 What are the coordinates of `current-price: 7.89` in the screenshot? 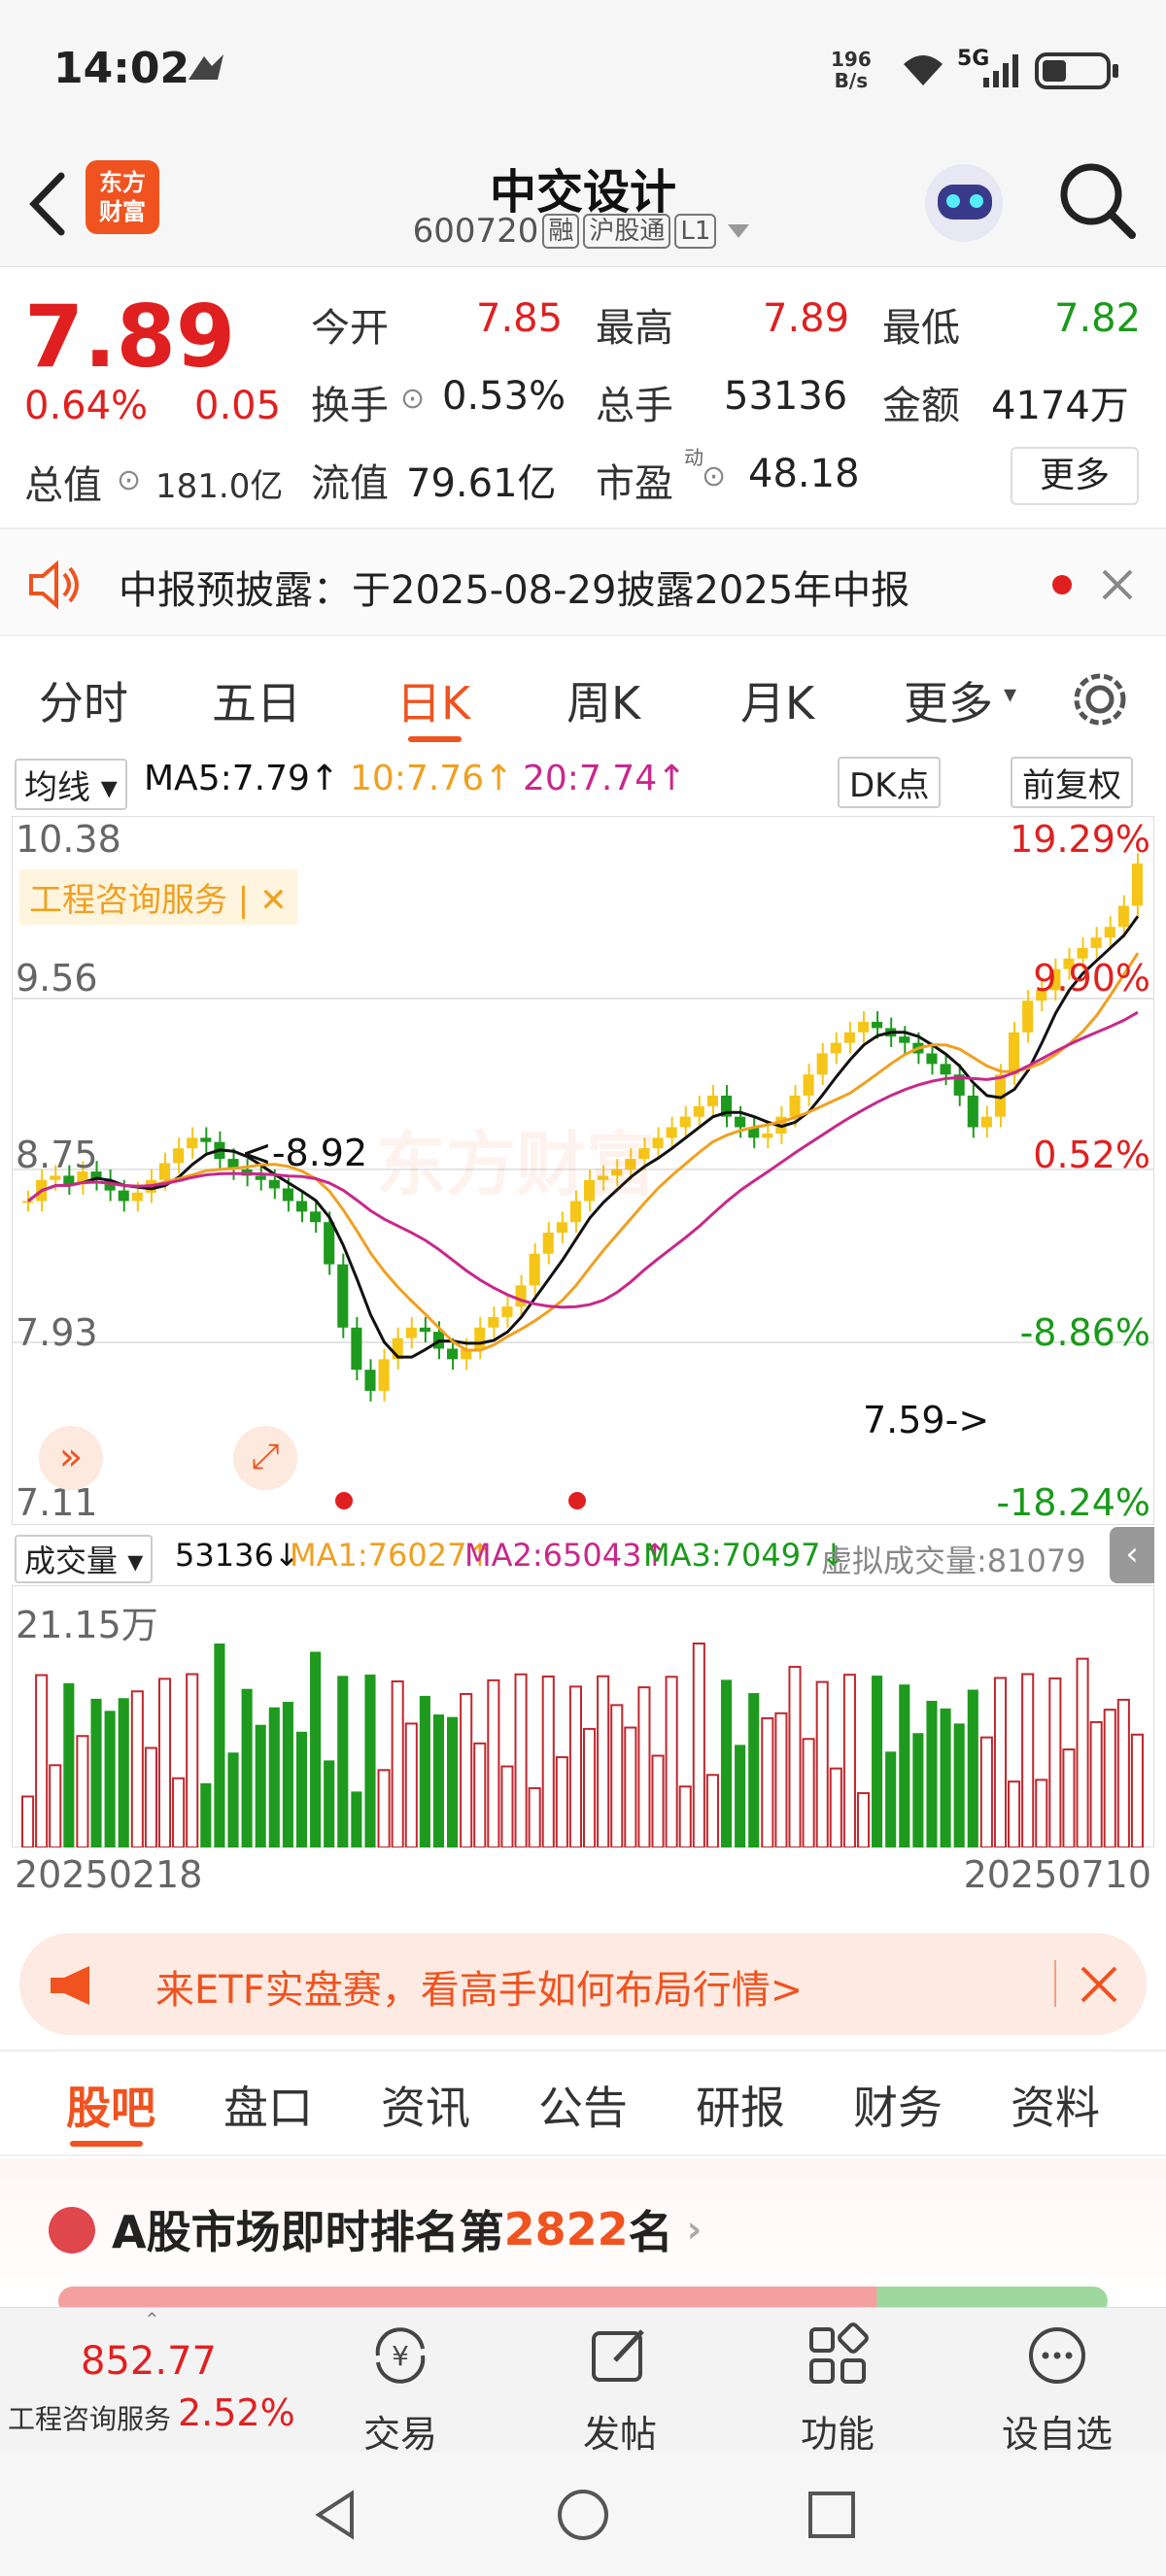 It's located at (130, 337).